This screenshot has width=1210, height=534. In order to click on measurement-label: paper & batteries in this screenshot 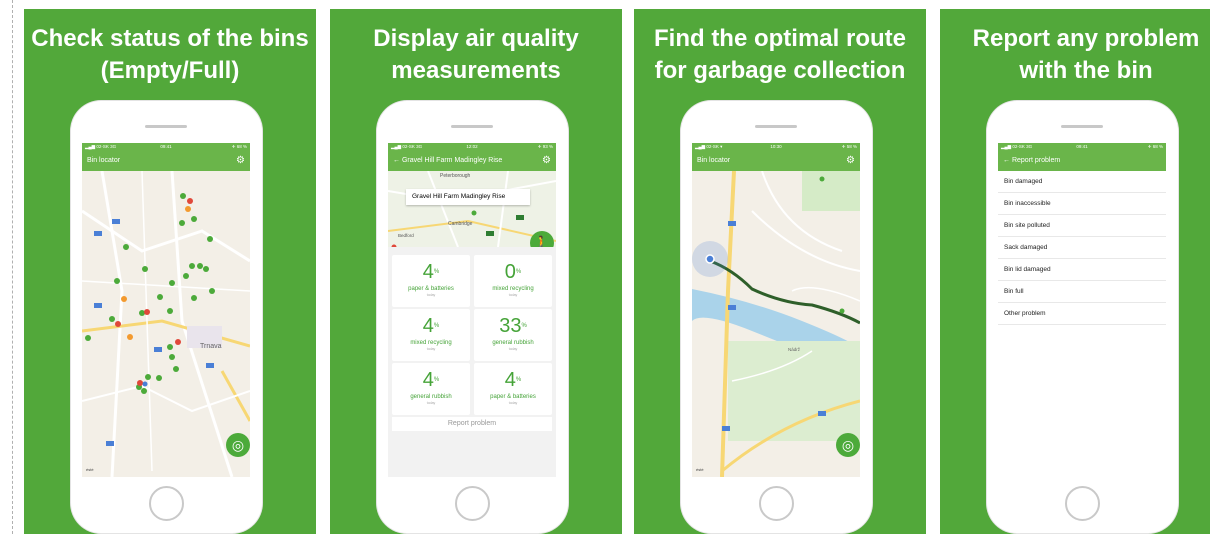, I will do `click(513, 397)`.